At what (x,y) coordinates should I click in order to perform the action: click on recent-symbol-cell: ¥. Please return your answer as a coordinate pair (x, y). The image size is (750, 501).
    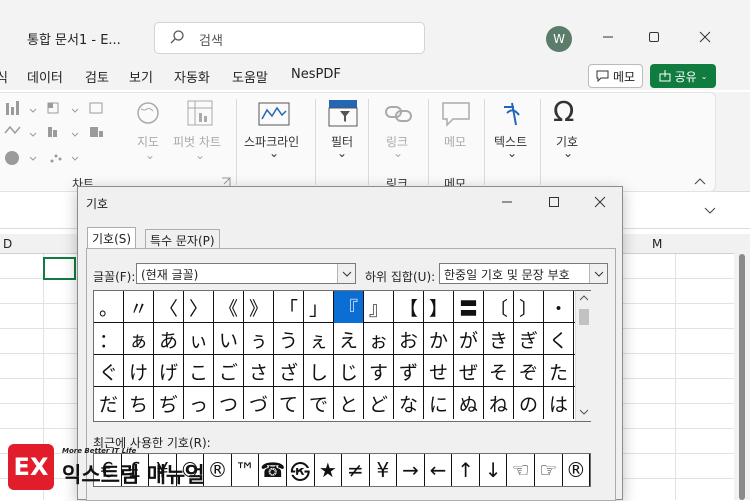
    Looking at the image, I should click on (384, 470).